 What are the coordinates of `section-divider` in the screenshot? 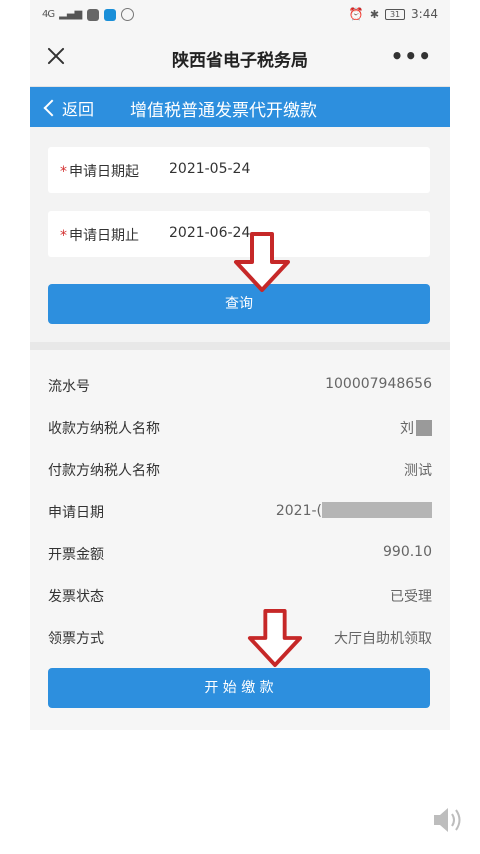 It's located at (240, 346).